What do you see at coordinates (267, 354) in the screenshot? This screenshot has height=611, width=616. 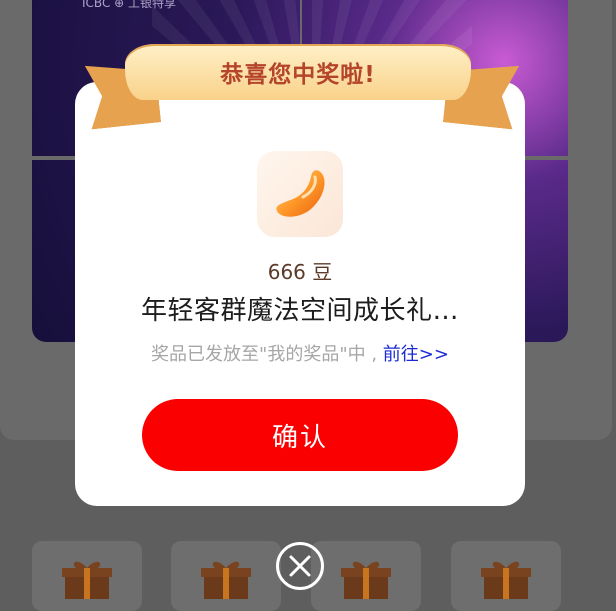 I see `prize-note-text: 奖品已发放至"我的奖品"中 ,` at bounding box center [267, 354].